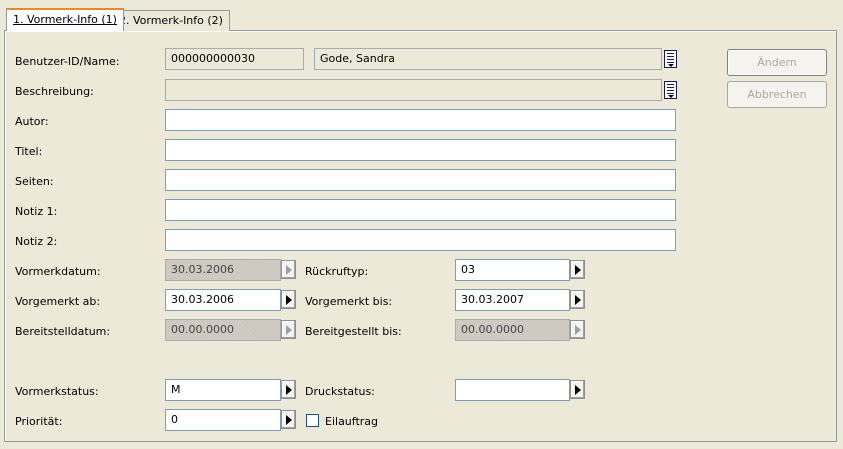 This screenshot has width=843, height=449. I want to click on vormerkstatus-input: M, so click(223, 390).